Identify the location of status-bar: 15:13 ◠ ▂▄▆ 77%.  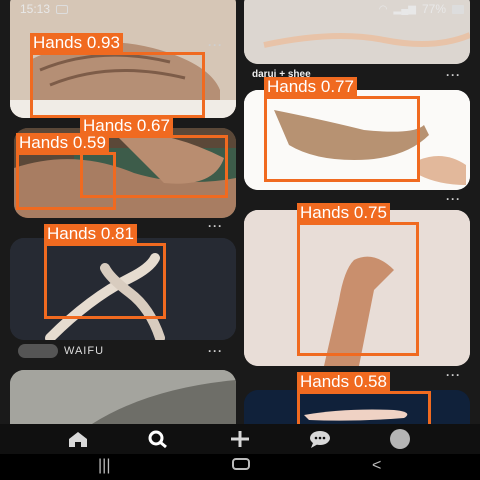
(240, 10).